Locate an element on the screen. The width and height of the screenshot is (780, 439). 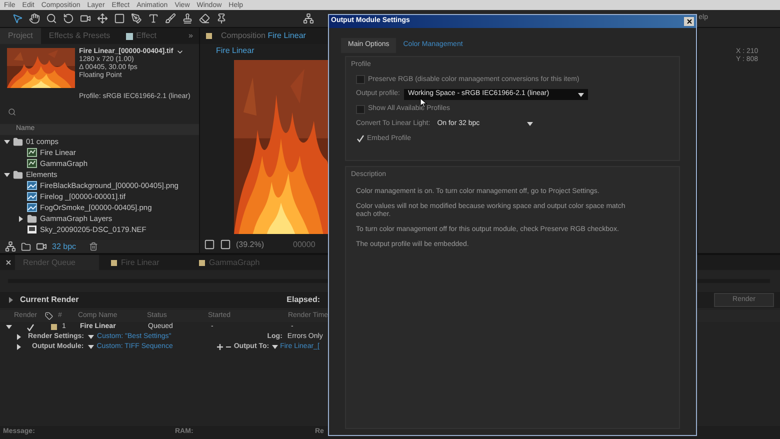
remove-icon is located at coordinates (228, 347).